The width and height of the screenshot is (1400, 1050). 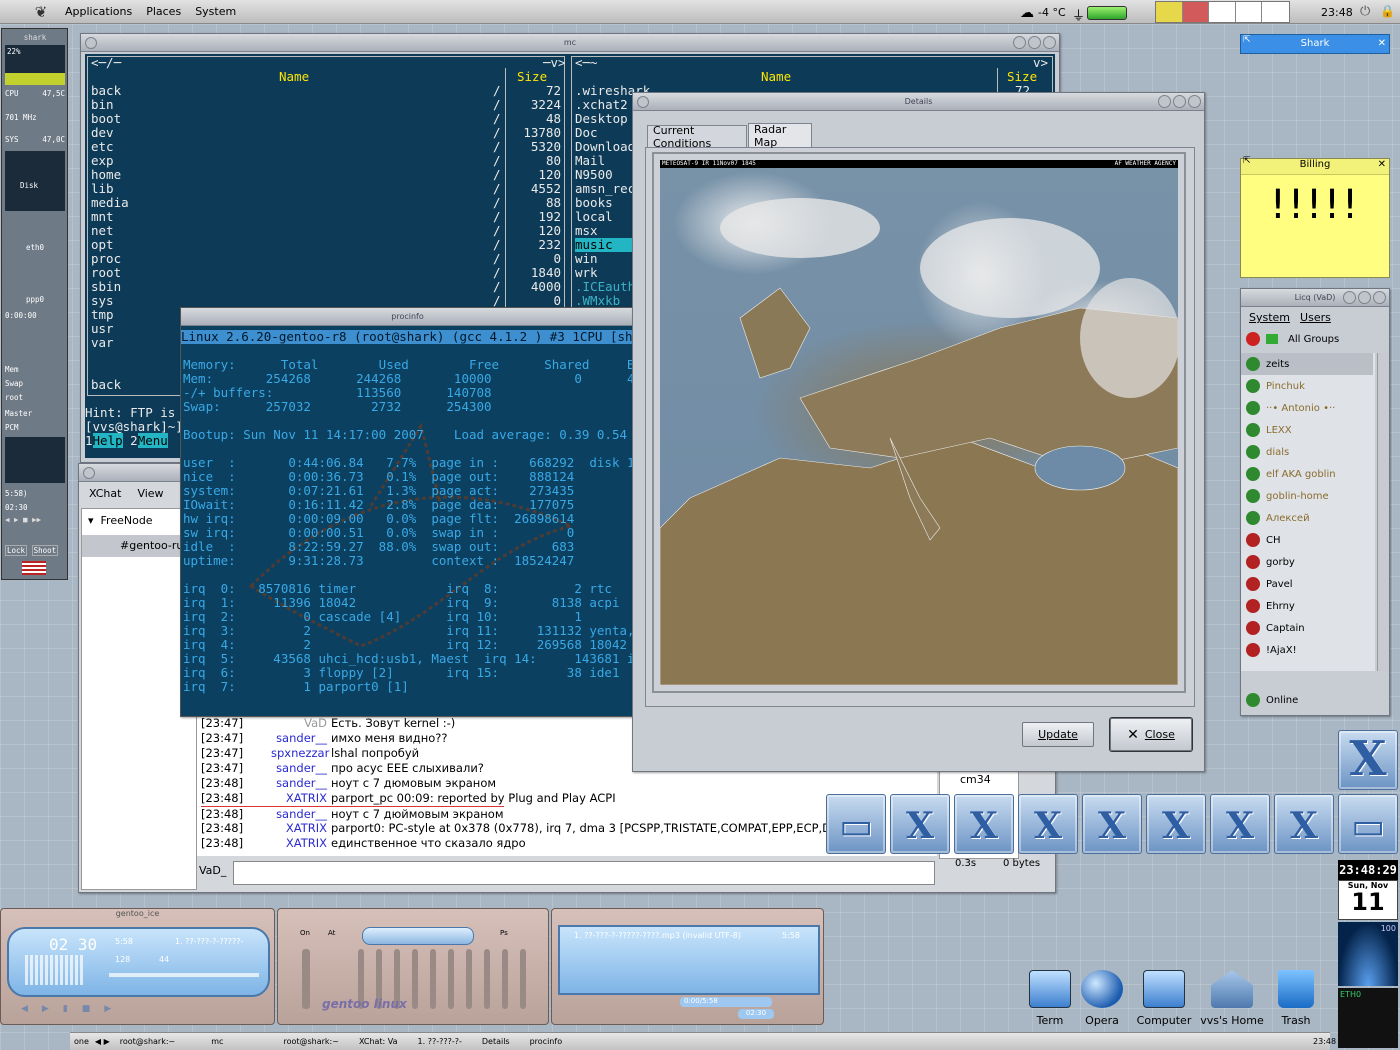 What do you see at coordinates (102, 231) in the screenshot?
I see `file-entry: net` at bounding box center [102, 231].